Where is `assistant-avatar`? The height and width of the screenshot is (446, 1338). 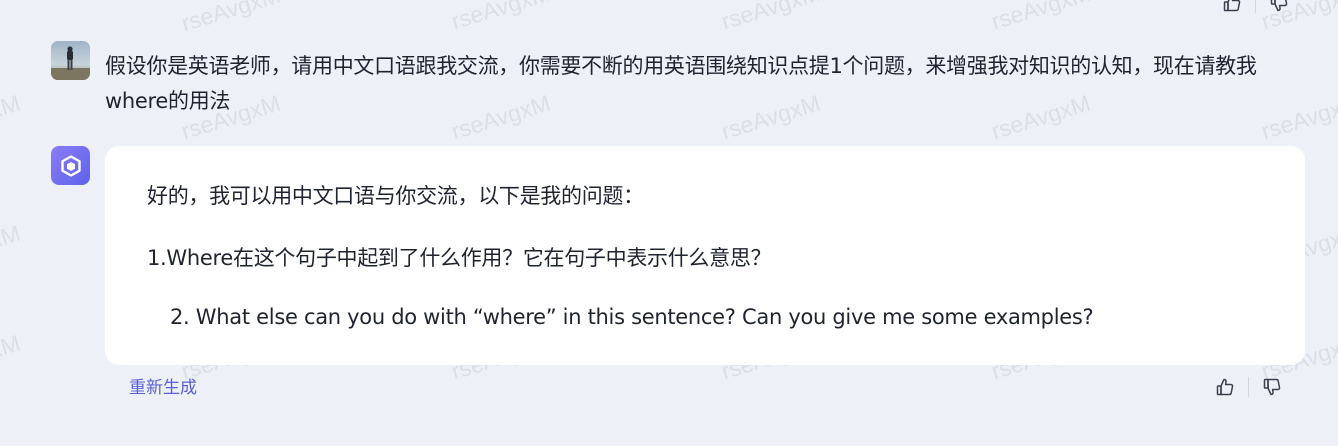
assistant-avatar is located at coordinates (70, 165).